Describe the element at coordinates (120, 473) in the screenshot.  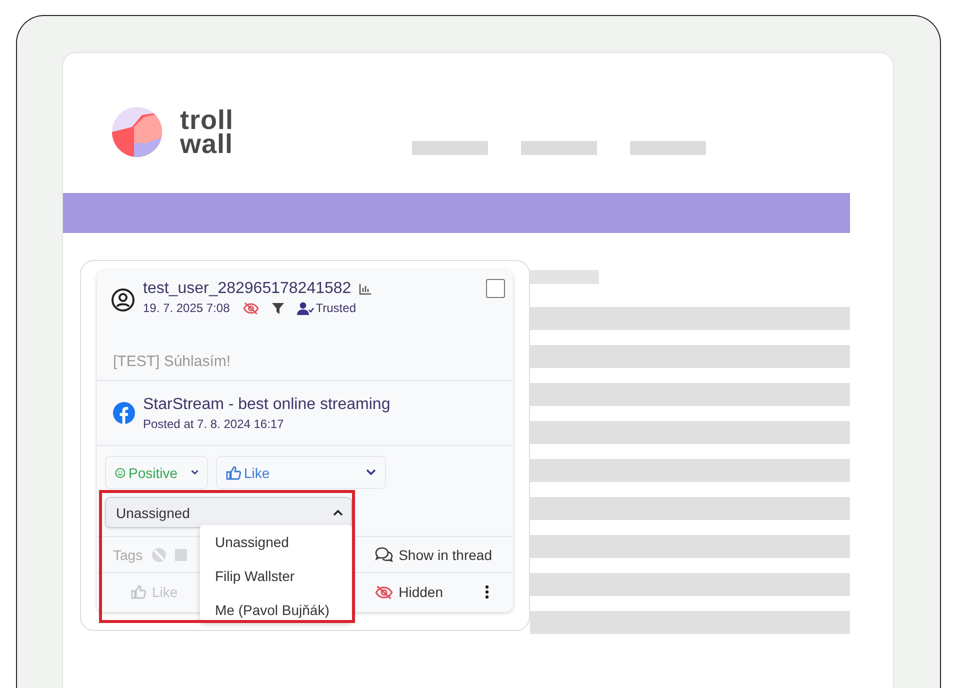
I see `smiley-icon` at that location.